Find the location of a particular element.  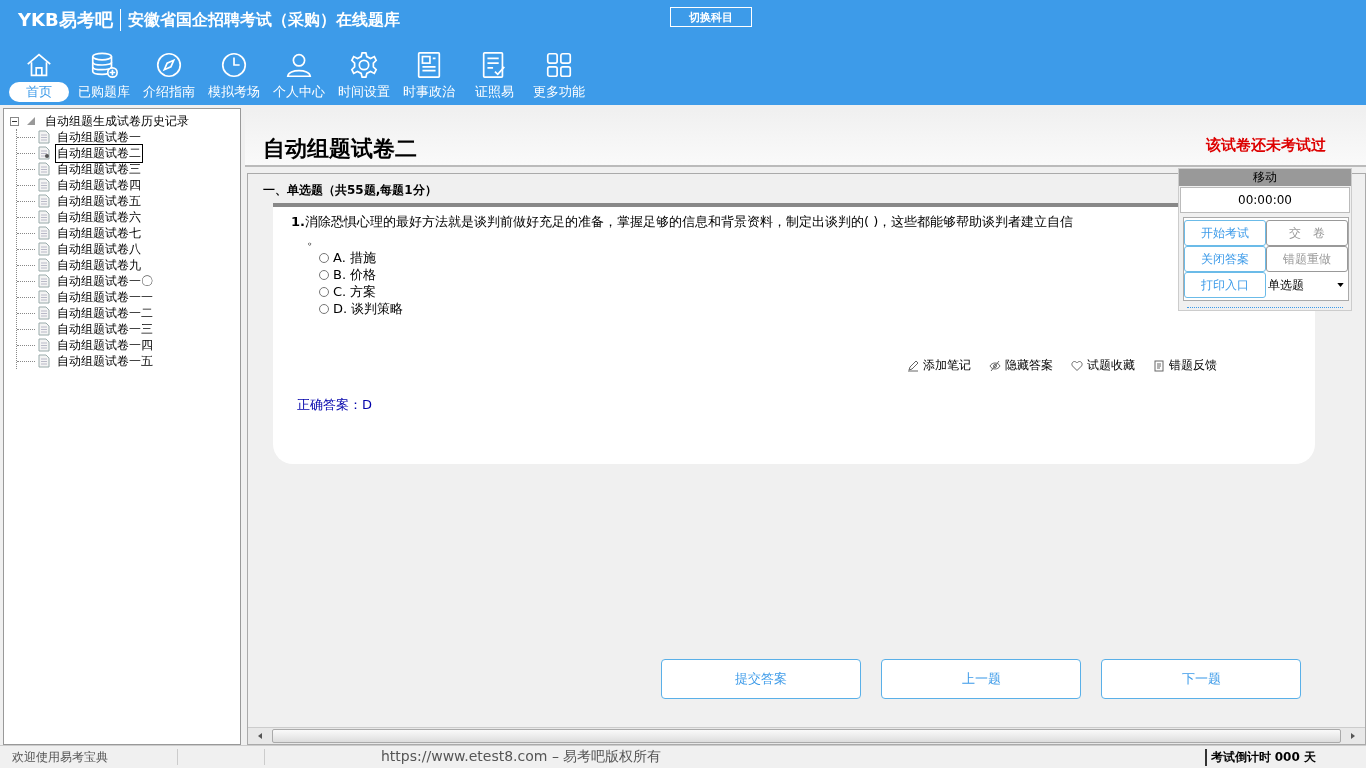

question-text-end: 。 is located at coordinates (313, 240).